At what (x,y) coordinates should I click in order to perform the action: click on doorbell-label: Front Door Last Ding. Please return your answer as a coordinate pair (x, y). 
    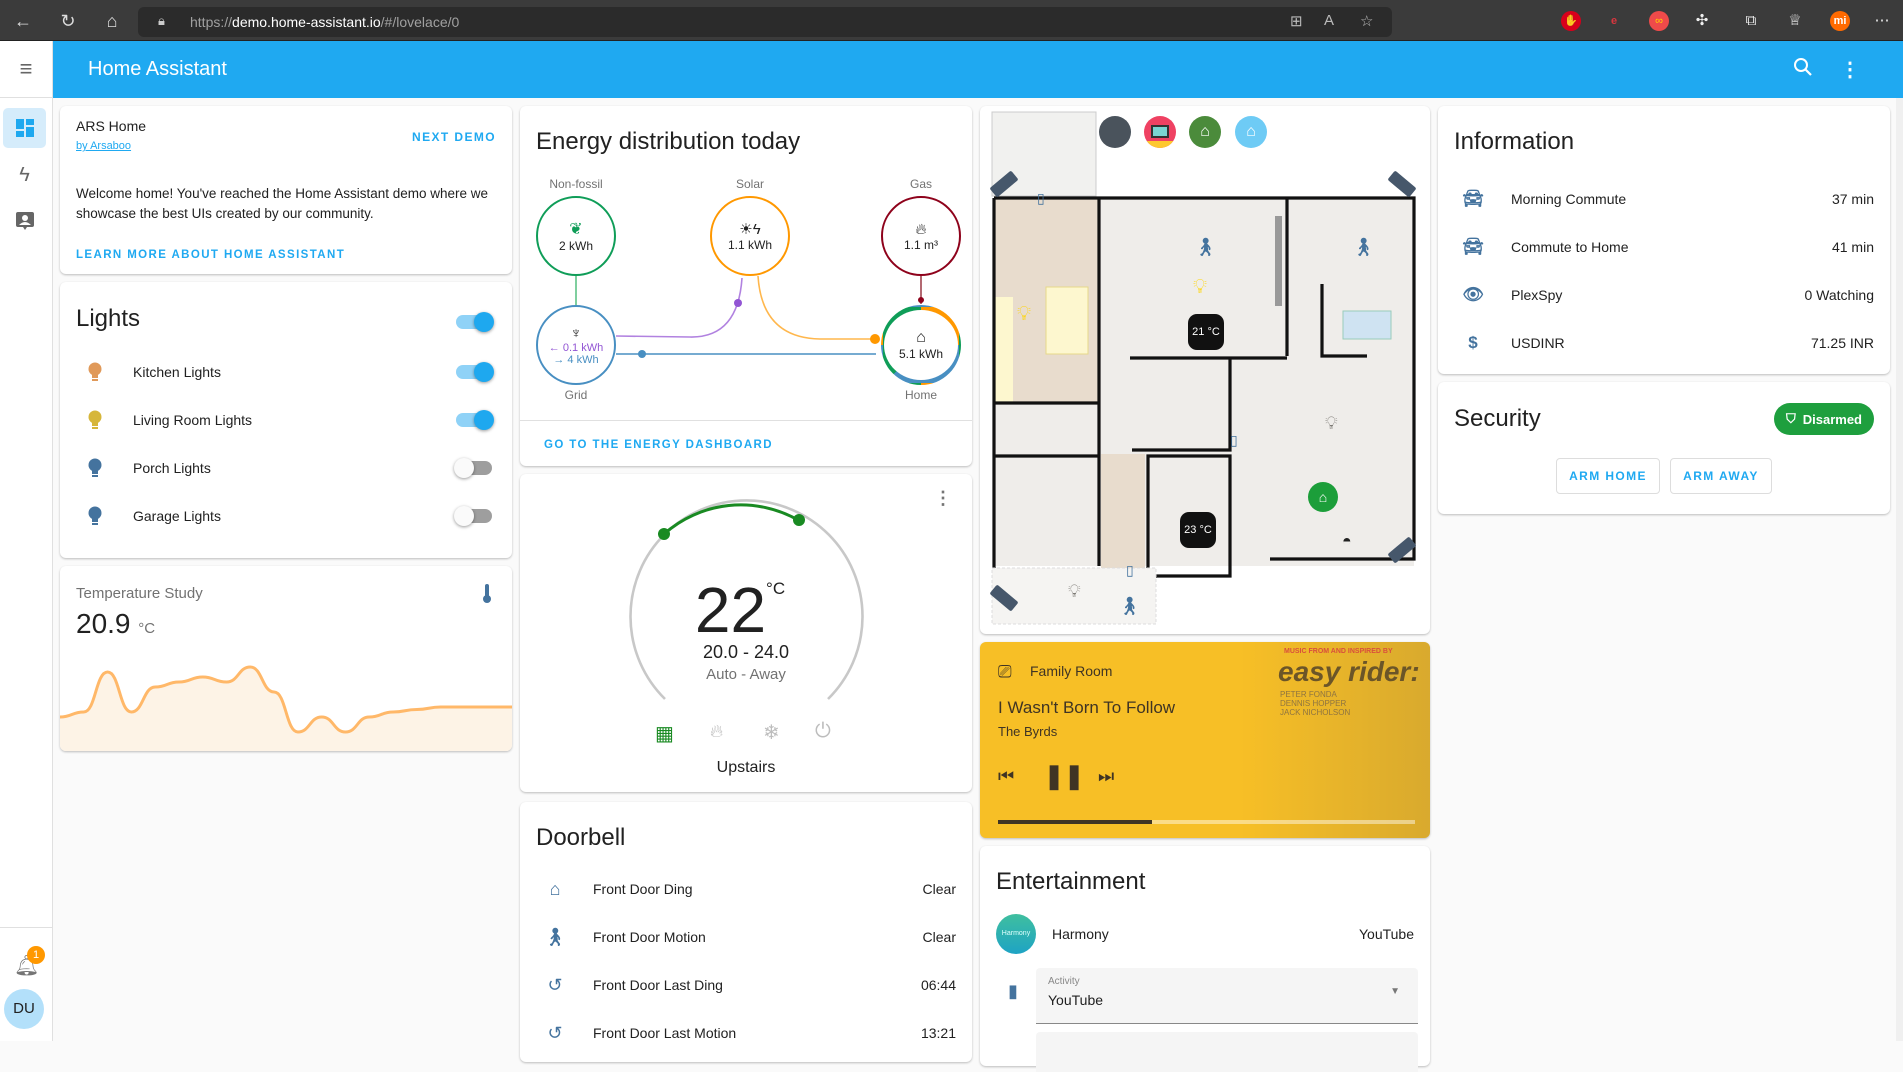
    Looking at the image, I should click on (658, 985).